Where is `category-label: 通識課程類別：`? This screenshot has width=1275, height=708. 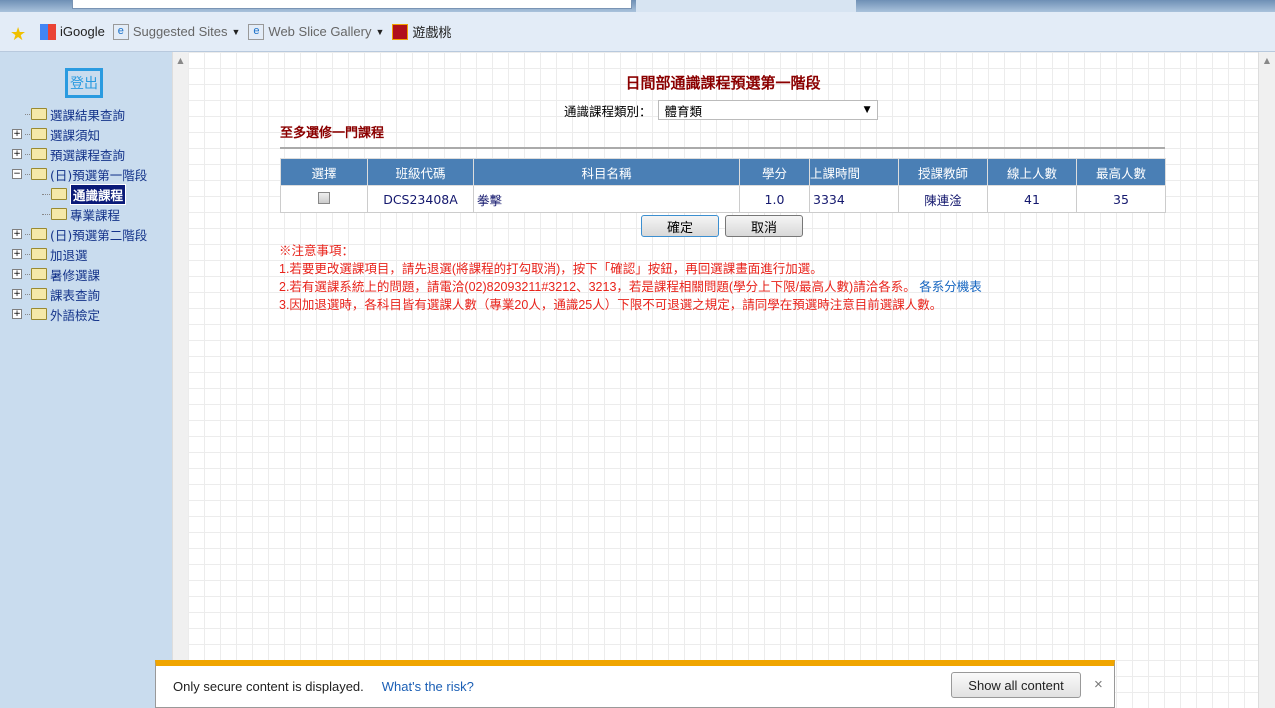 category-label: 通識課程類別： is located at coordinates (608, 111).